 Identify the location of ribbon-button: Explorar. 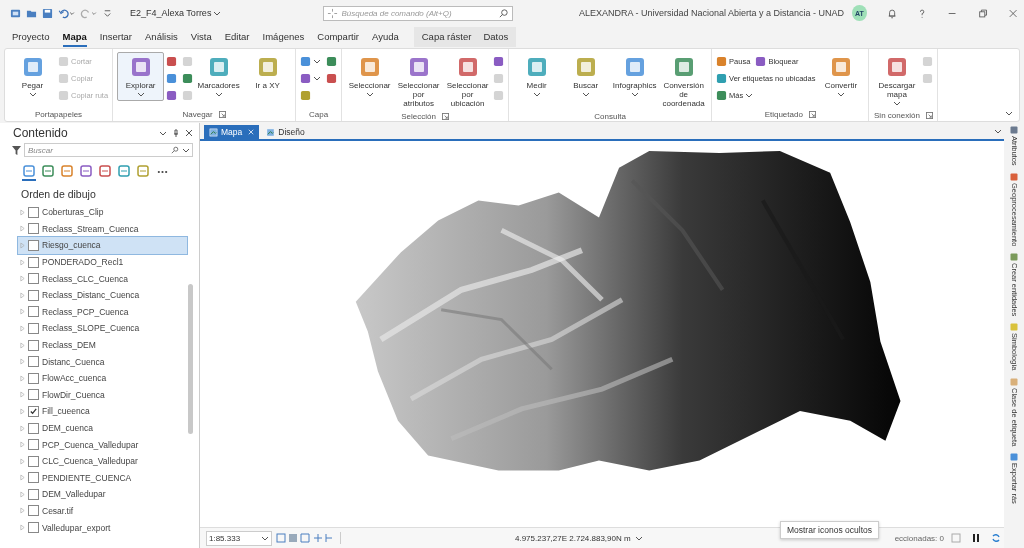
(141, 77).